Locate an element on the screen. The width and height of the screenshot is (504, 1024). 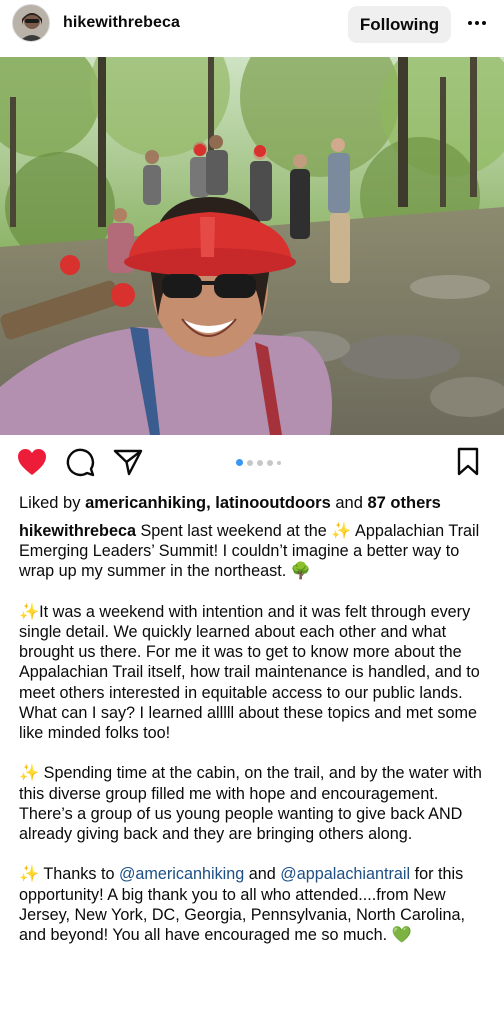
green-heart-icon: 💚 is located at coordinates (401, 935).